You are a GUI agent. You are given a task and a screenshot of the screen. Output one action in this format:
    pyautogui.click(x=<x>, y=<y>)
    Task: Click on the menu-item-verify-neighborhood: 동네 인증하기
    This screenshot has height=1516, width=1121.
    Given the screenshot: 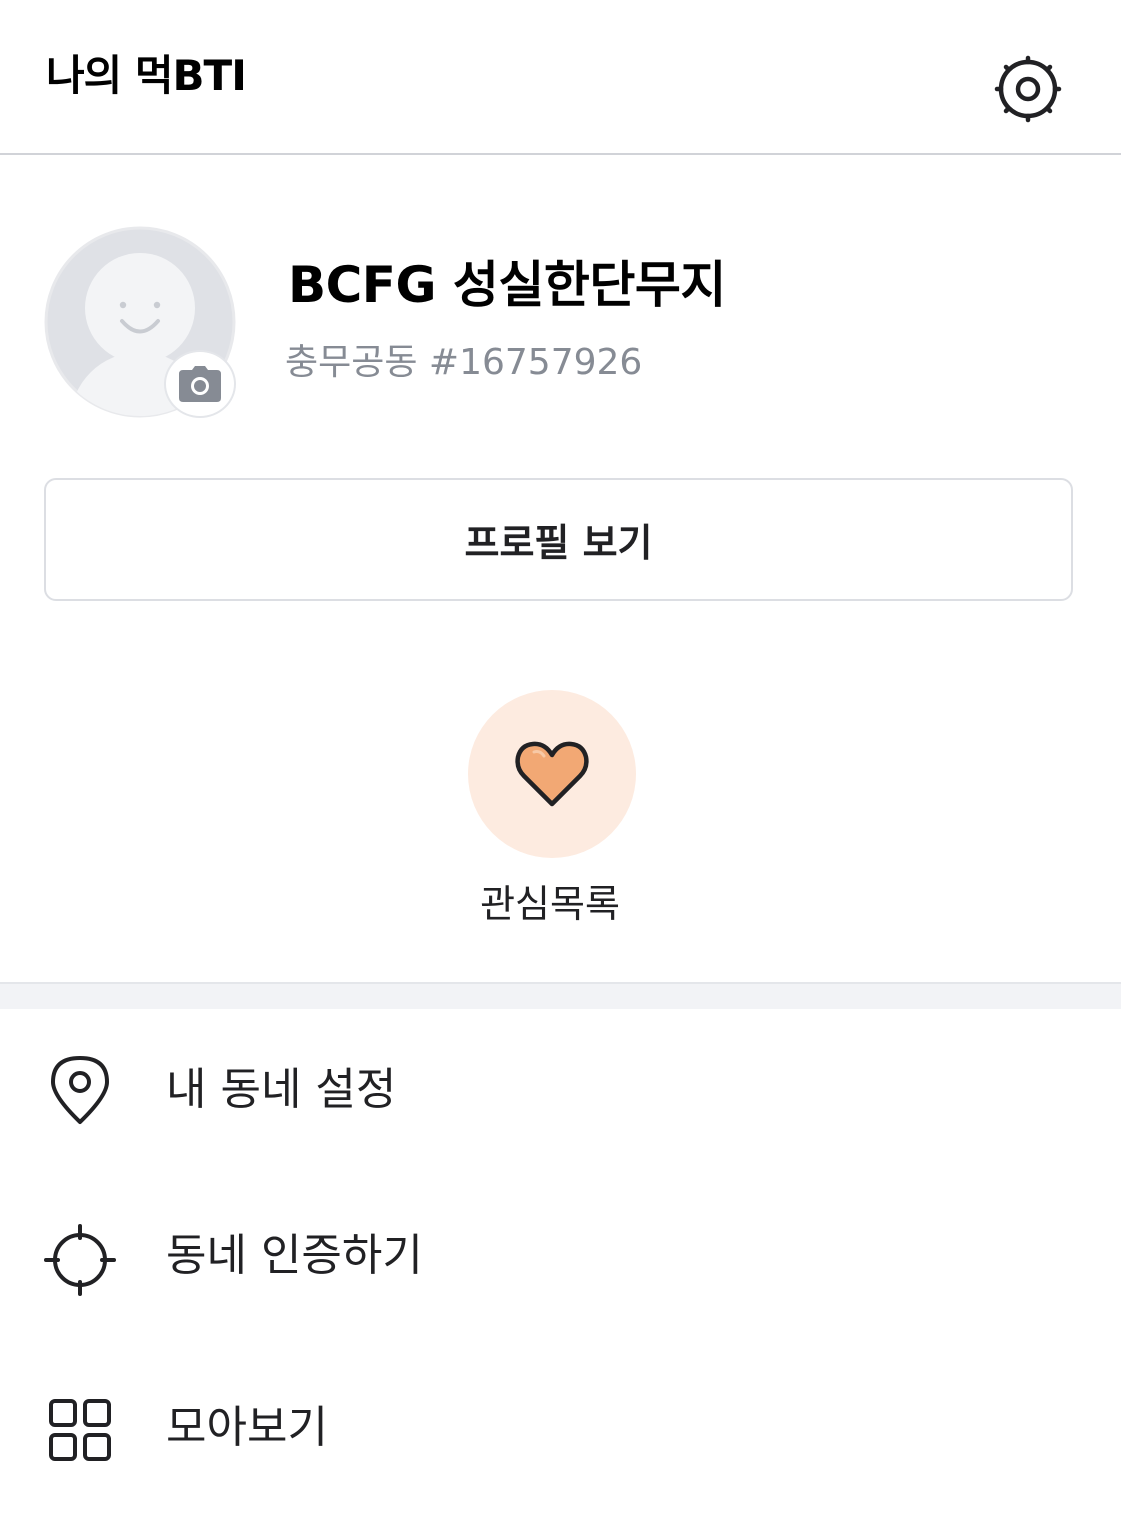 What is the action you would take?
    pyautogui.click(x=560, y=1260)
    